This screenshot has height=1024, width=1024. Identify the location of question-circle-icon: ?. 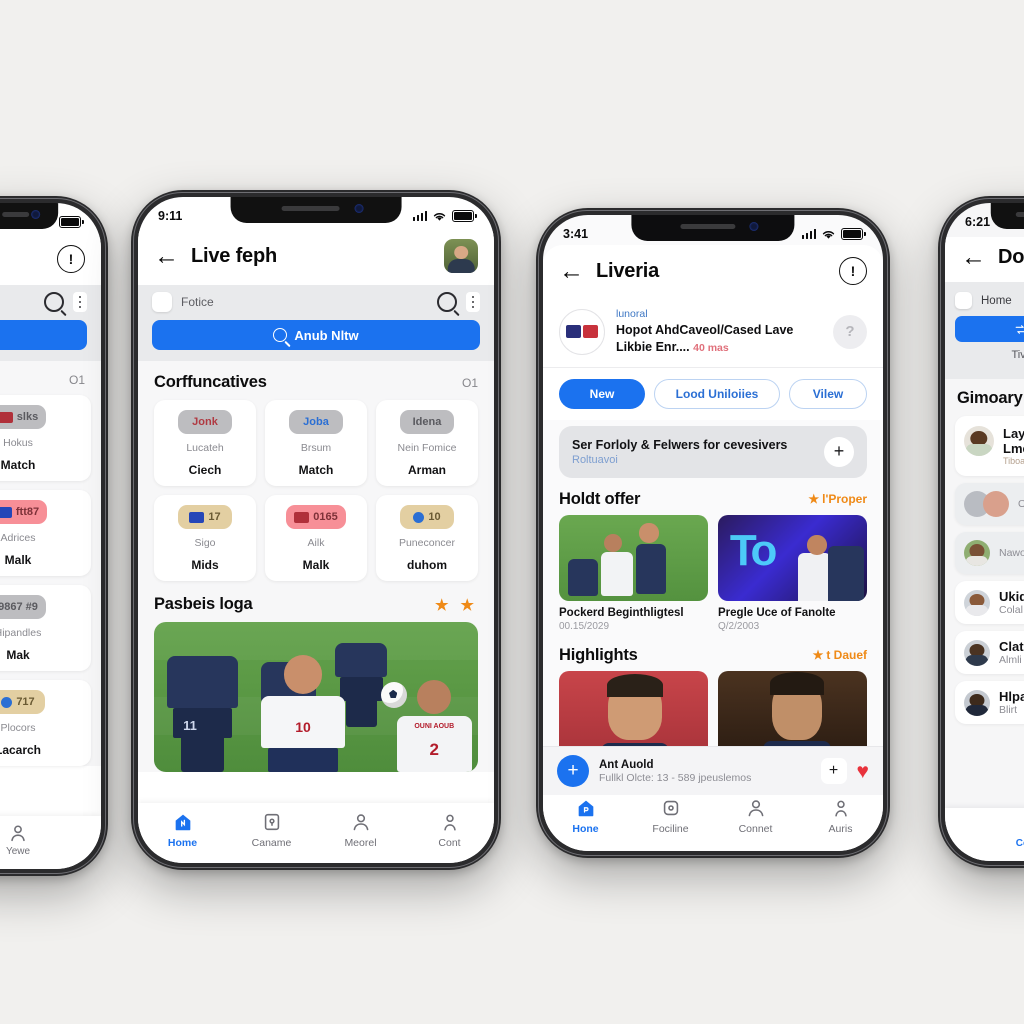
(850, 331).